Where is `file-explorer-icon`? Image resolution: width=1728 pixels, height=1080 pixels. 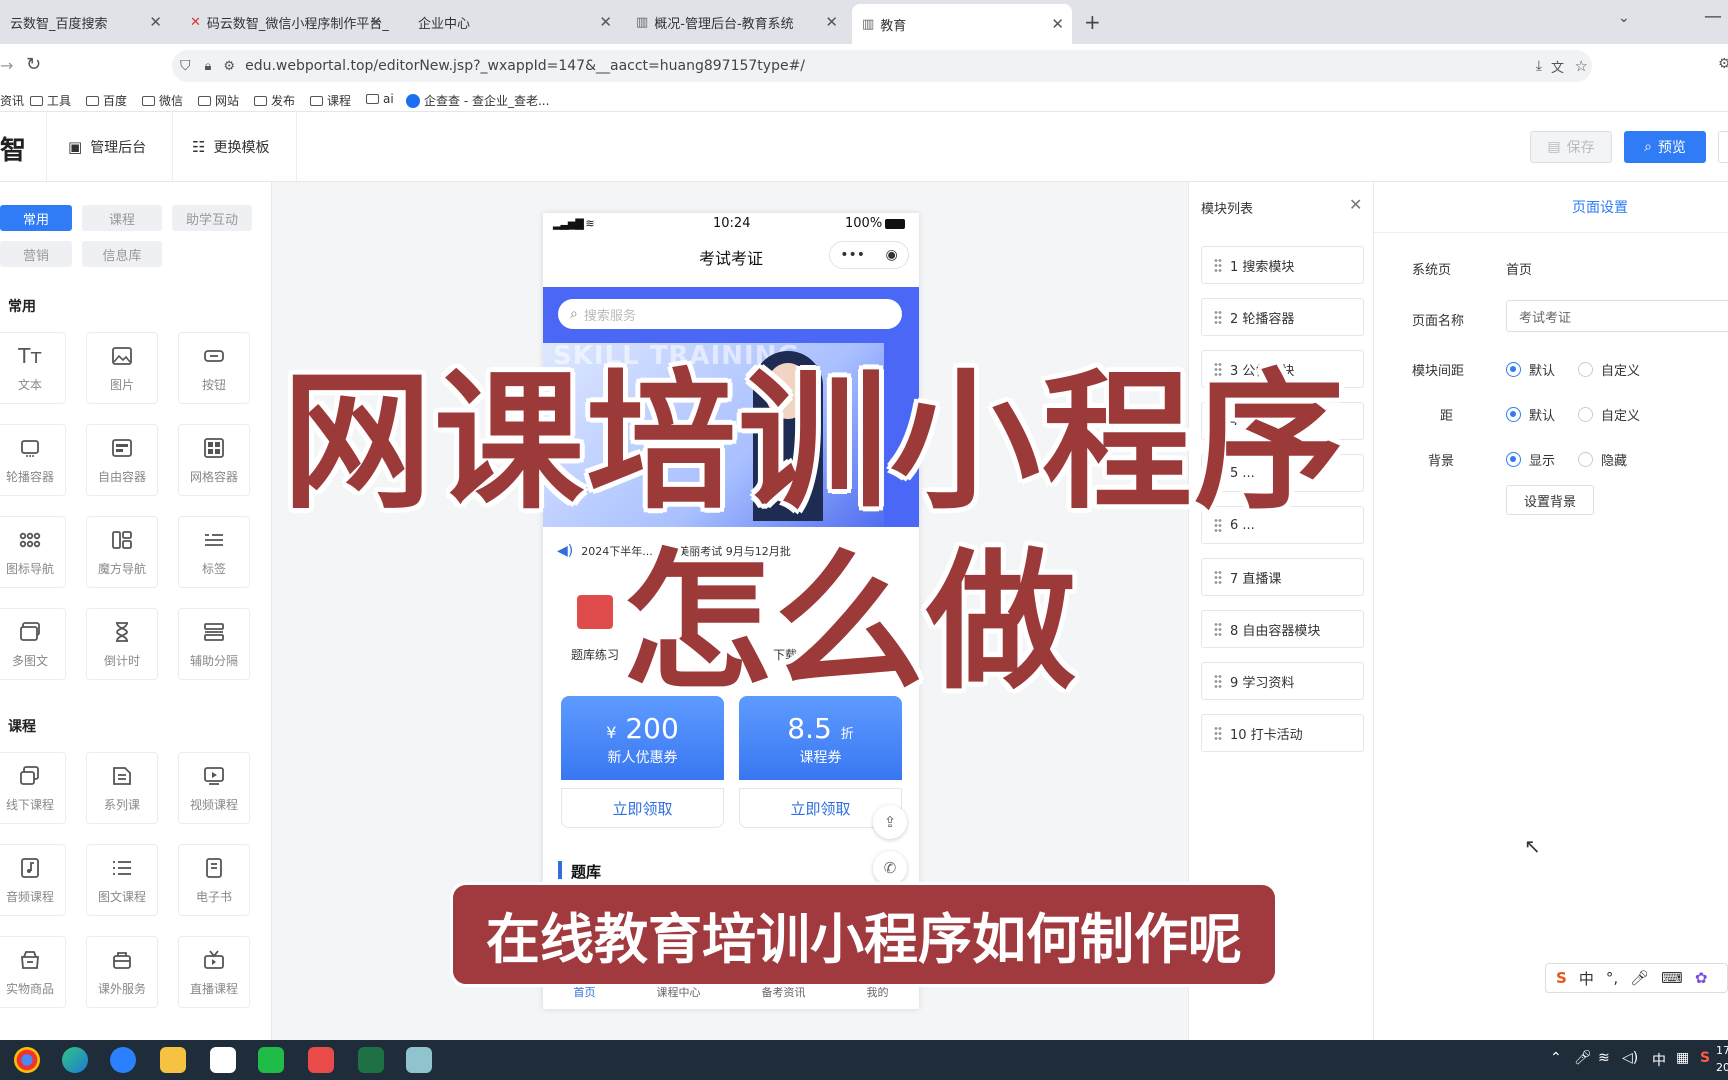 file-explorer-icon is located at coordinates (173, 1060).